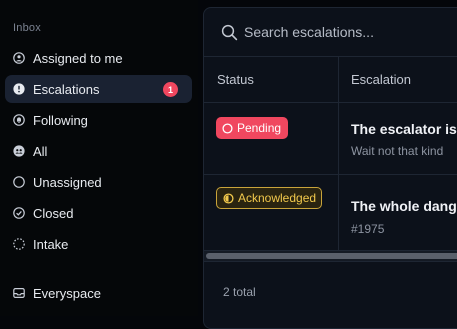 The image size is (457, 329). Describe the element at coordinates (259, 128) in the screenshot. I see `status-label: Pending` at that location.